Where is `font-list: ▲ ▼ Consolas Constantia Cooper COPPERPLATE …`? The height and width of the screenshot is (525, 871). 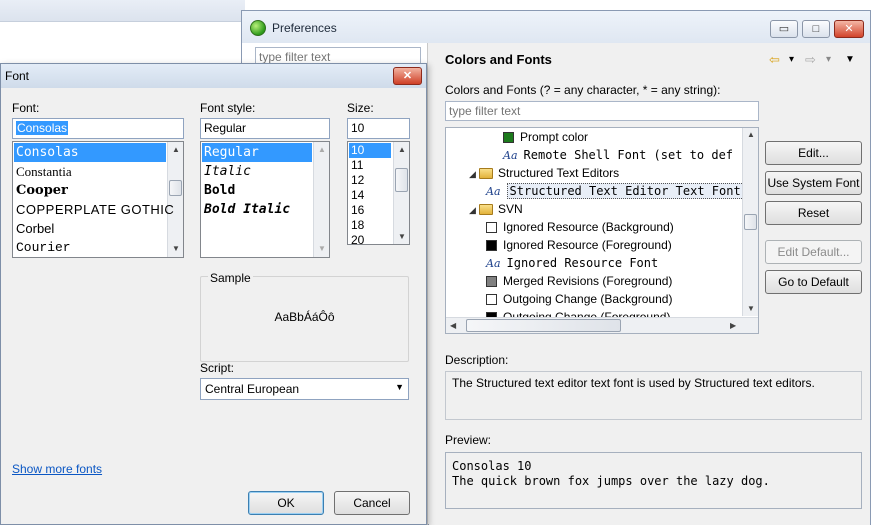 font-list: ▲ ▼ Consolas Constantia Cooper COPPERPLATE … is located at coordinates (98, 199).